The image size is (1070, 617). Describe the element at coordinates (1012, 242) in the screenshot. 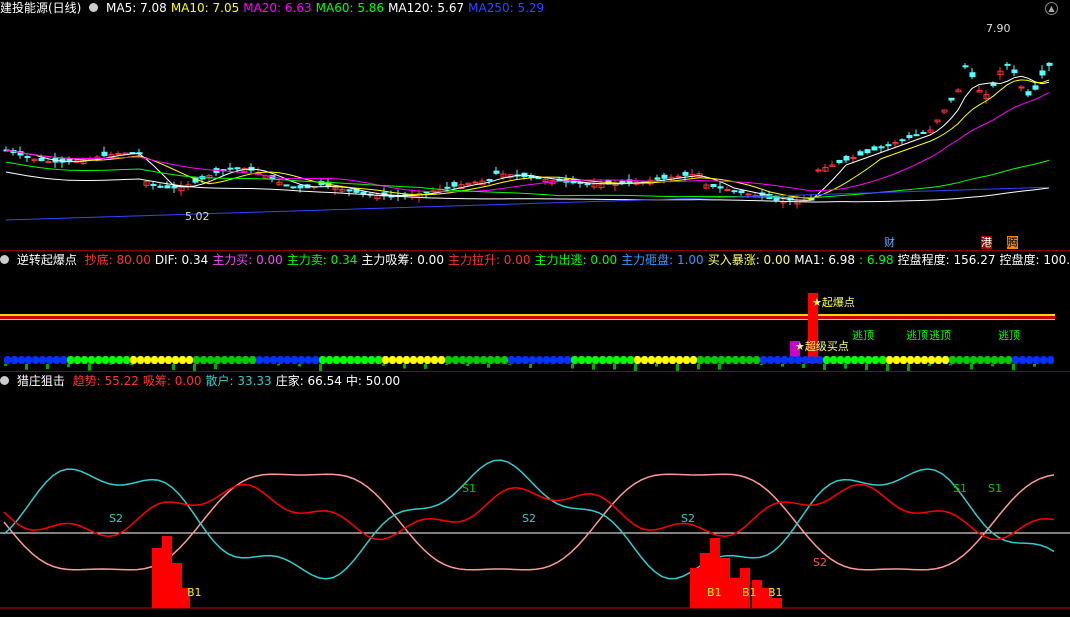

I see `marker-teng: 腾` at that location.